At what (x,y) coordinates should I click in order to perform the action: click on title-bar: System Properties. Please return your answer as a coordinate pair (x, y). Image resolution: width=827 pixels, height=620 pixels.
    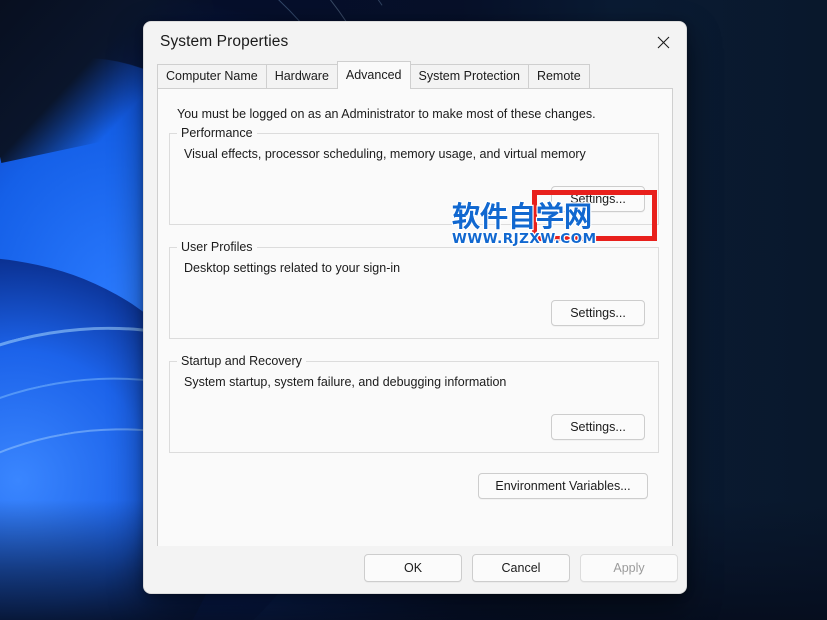
    Looking at the image, I should click on (415, 42).